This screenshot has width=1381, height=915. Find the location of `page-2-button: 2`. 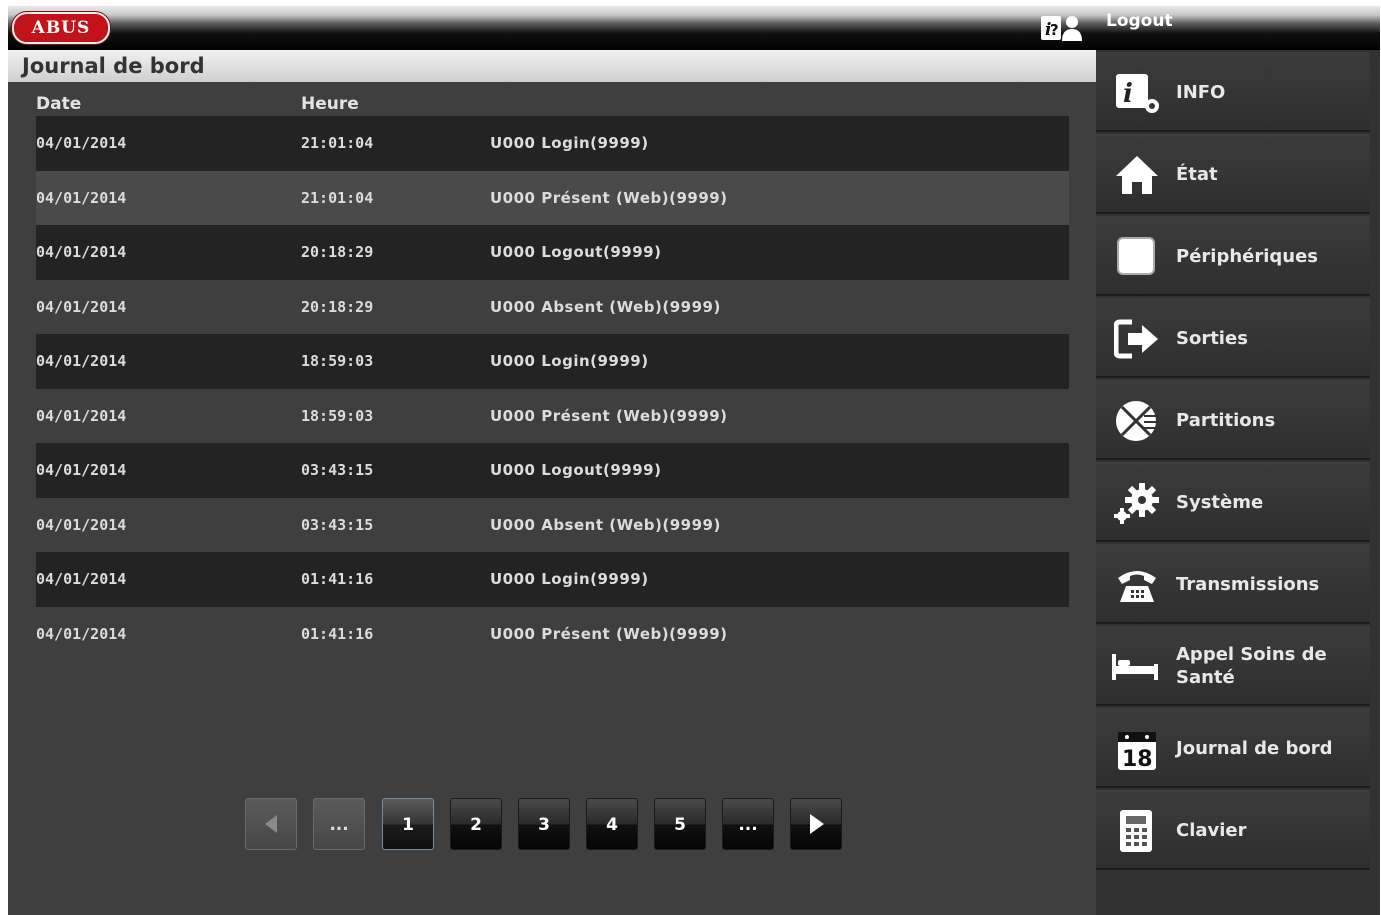

page-2-button: 2 is located at coordinates (476, 824).